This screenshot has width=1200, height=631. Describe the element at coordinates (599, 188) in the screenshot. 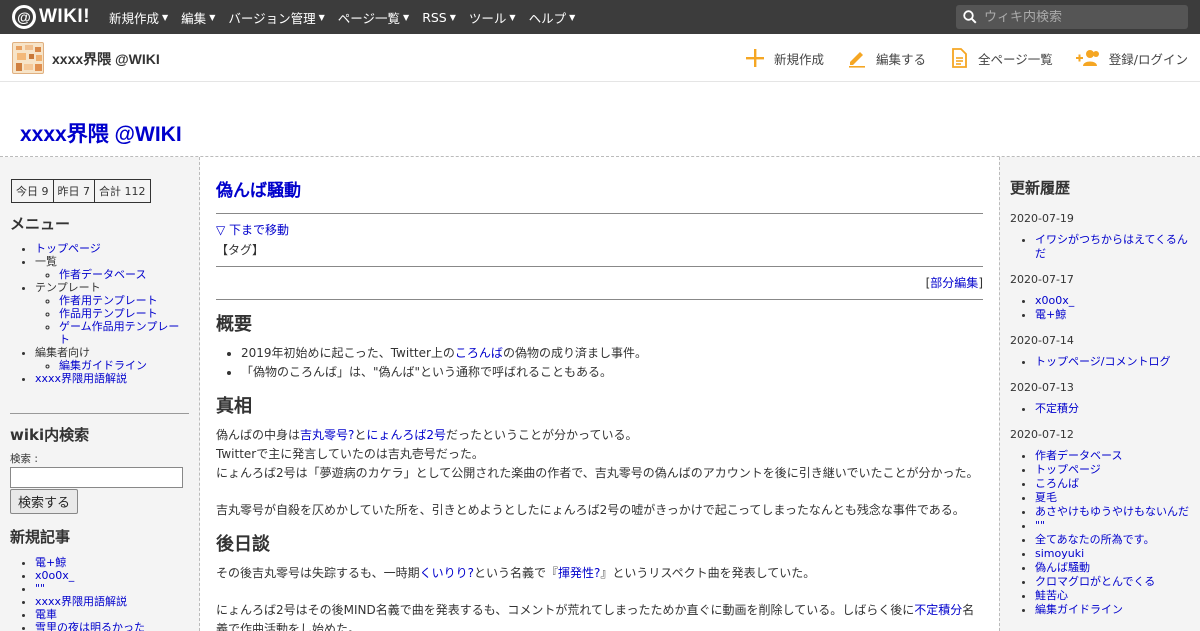

I see `page-title: 偽んば騒動` at that location.